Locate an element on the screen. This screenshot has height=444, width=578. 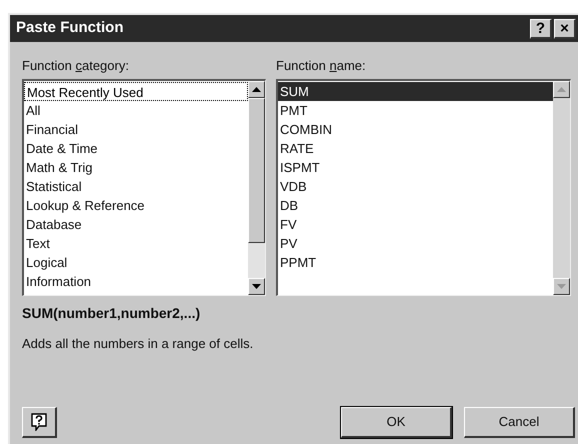
scroll-up-button is located at coordinates (256, 89).